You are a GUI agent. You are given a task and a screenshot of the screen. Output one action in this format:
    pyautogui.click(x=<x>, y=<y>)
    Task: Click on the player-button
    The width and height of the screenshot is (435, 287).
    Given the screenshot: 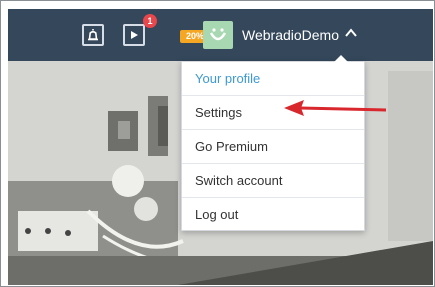 What is the action you would take?
    pyautogui.click(x=134, y=35)
    